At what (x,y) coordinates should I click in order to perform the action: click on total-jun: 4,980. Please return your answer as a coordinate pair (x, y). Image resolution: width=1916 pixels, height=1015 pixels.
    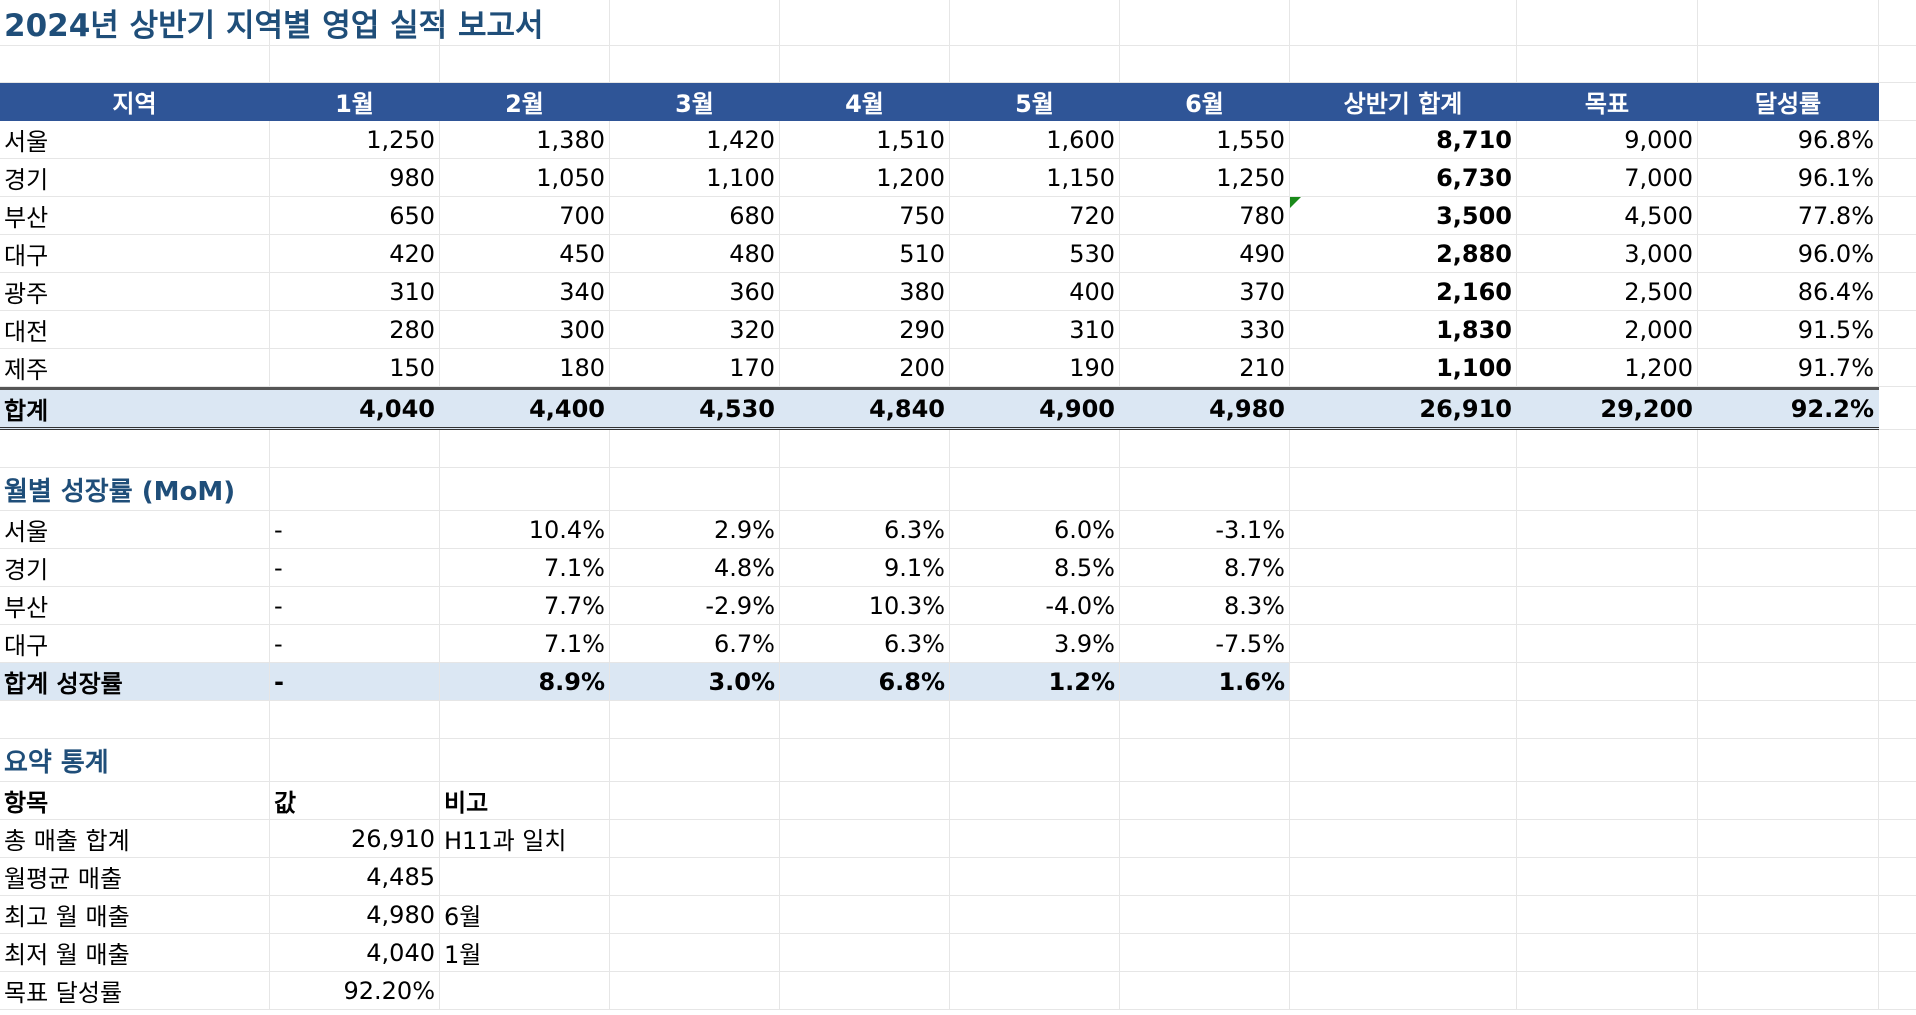
    Looking at the image, I should click on (1205, 408).